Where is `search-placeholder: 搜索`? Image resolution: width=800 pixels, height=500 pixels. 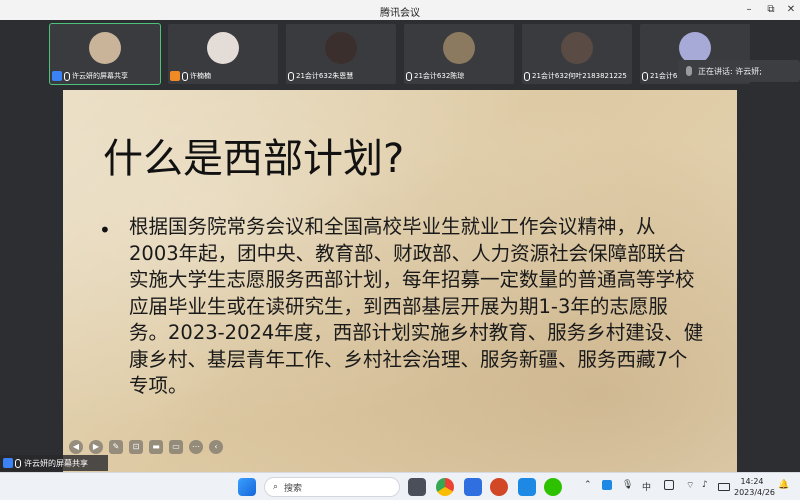
search-placeholder: 搜索 is located at coordinates (293, 488).